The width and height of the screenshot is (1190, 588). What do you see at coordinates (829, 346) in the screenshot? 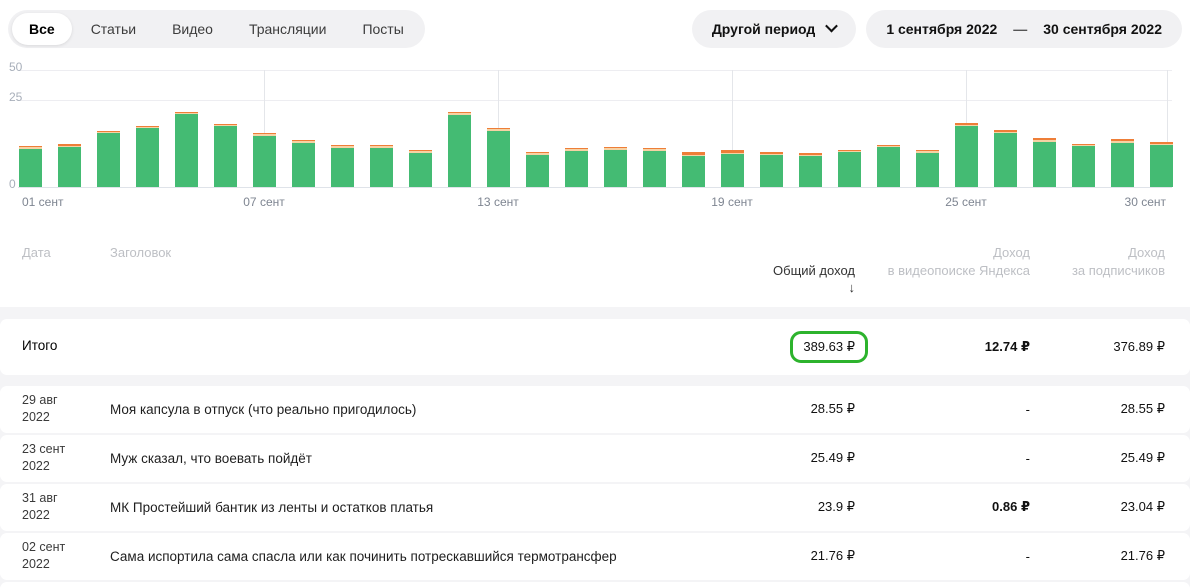
I see `totals-total-income: 389.63 ₽` at bounding box center [829, 346].